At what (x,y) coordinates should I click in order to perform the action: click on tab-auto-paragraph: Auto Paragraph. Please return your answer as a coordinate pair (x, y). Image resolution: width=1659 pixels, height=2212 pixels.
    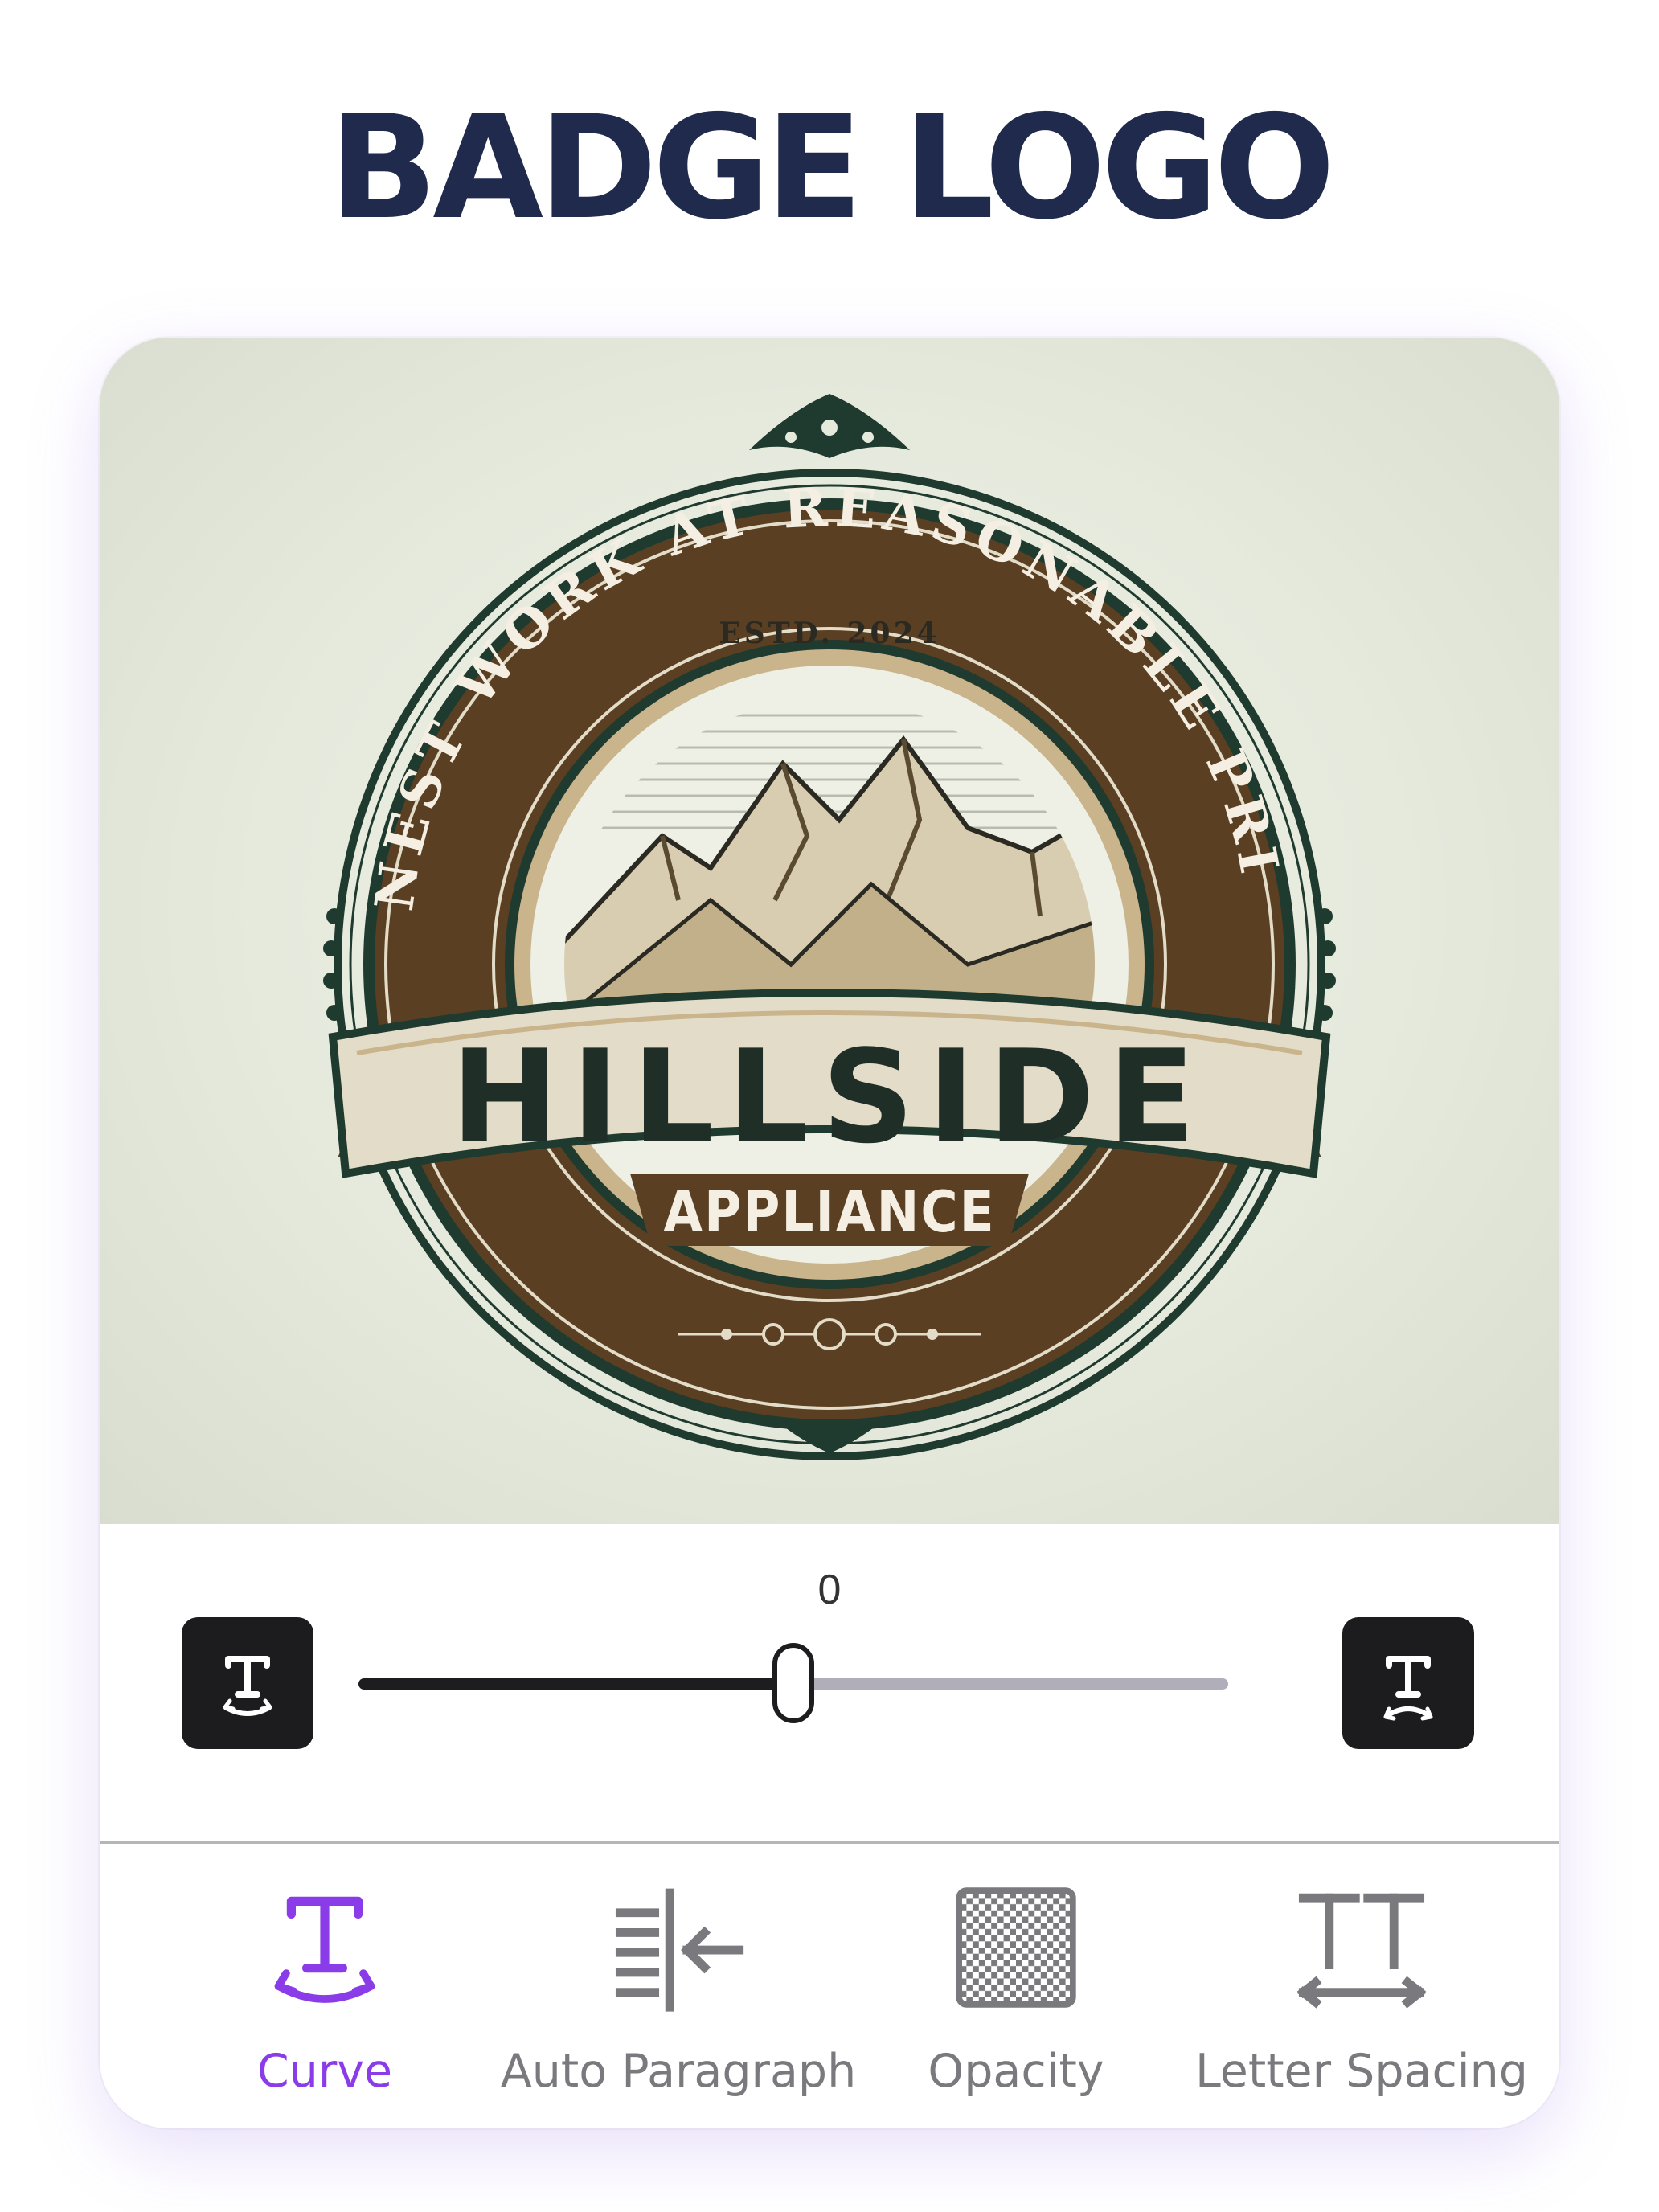
    Looking at the image, I should click on (678, 1986).